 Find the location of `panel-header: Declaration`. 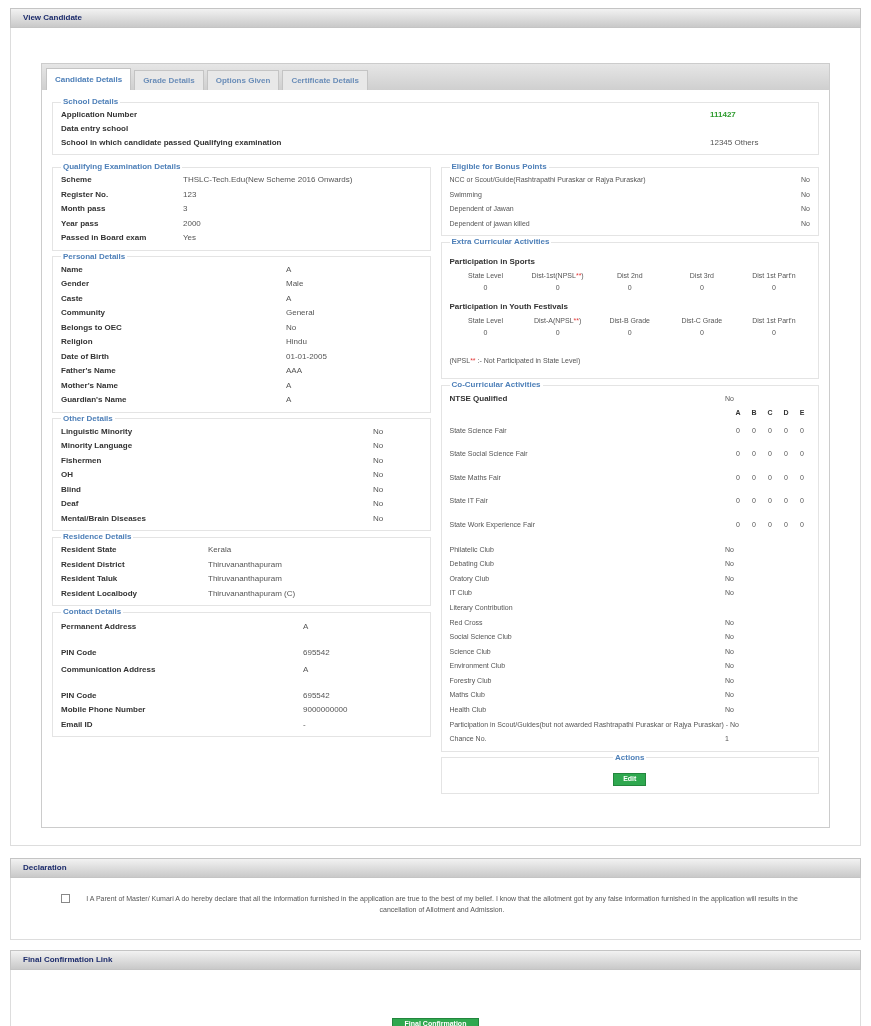

panel-header: Declaration is located at coordinates (435, 868).